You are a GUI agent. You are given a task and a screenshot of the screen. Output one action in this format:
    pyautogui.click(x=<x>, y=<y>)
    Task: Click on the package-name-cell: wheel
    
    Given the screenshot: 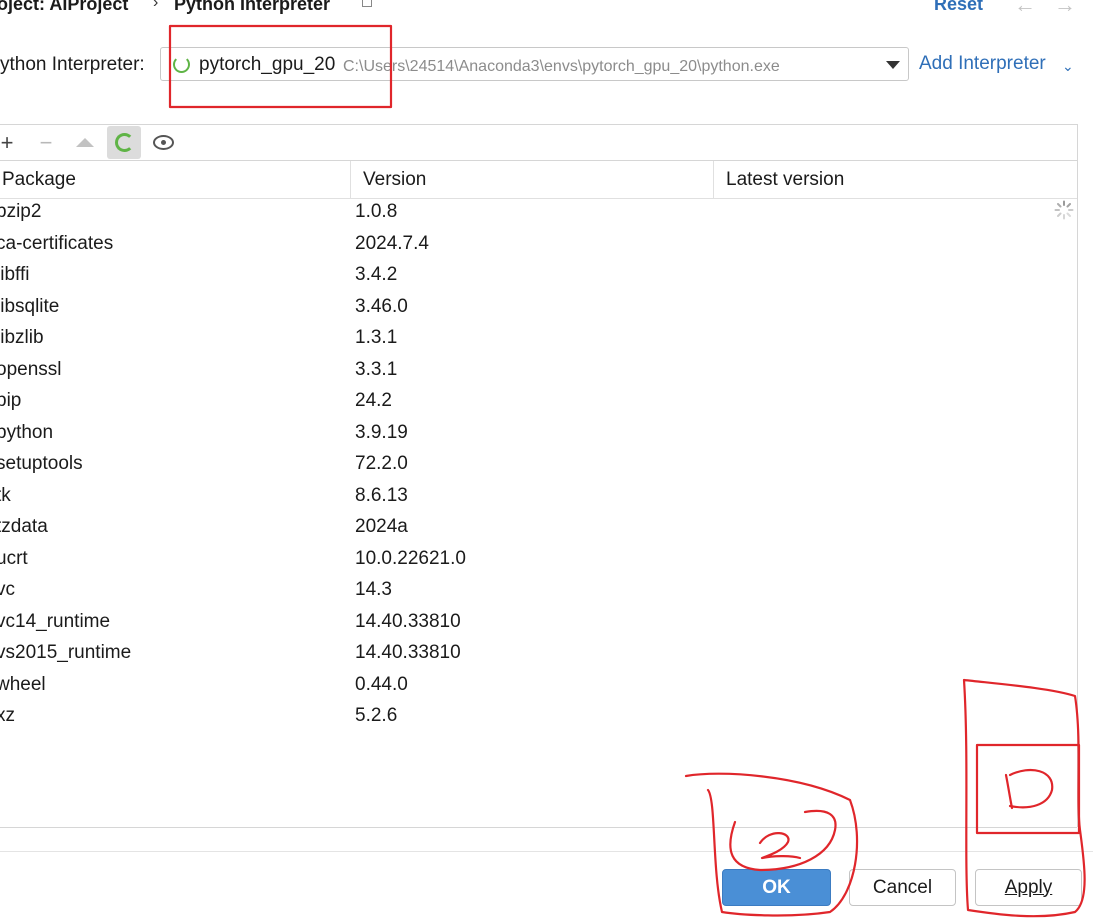 What is the action you would take?
    pyautogui.click(x=23, y=684)
    